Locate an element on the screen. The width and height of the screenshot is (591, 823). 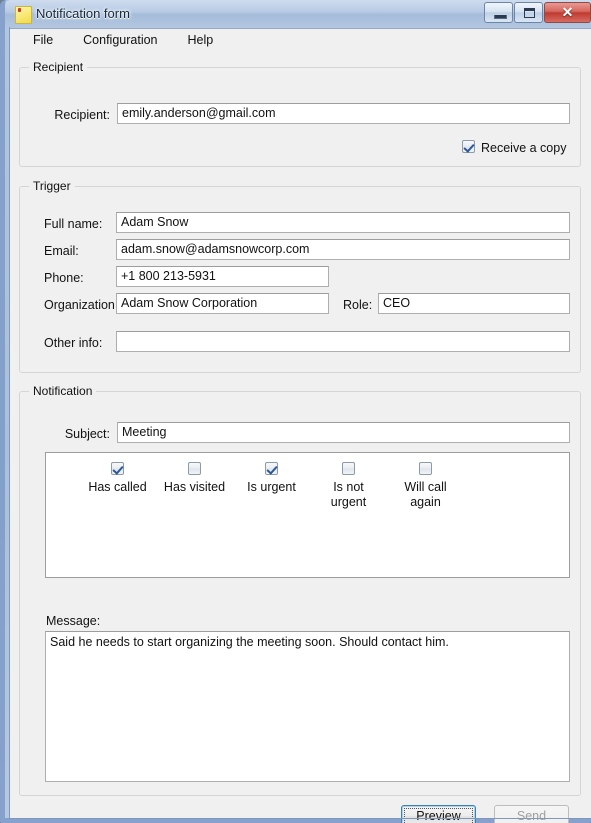
has-visited-checkbox is located at coordinates (194, 468).